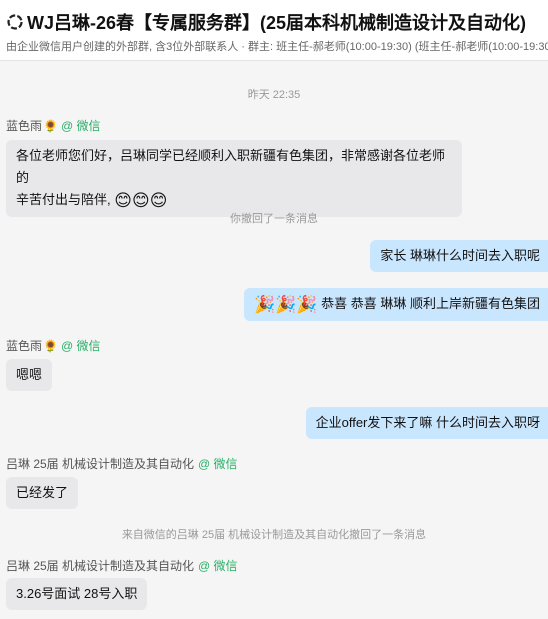  Describe the element at coordinates (234, 200) in the screenshot. I see `message-text-line: 辛苦付出与陪伴, 😊😊😊` at that location.